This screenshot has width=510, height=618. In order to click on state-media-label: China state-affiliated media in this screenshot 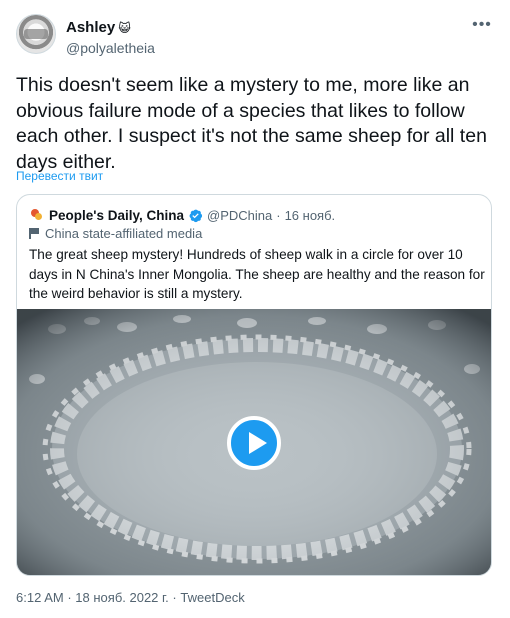, I will do `click(115, 233)`.